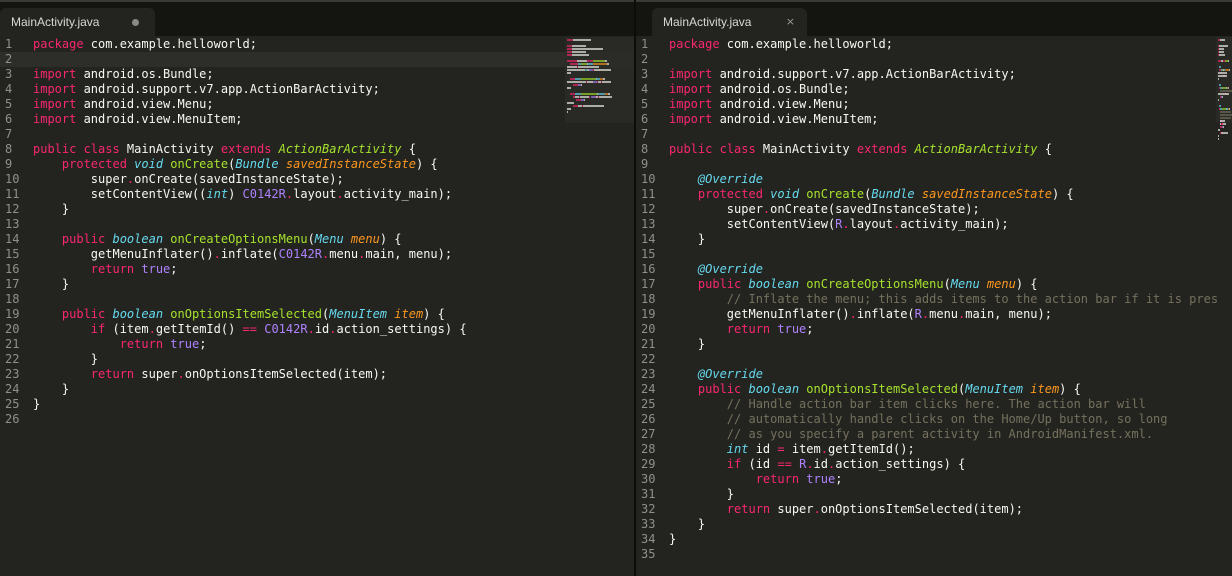  Describe the element at coordinates (1062, 194) in the screenshot. I see `code-token: ) {` at that location.